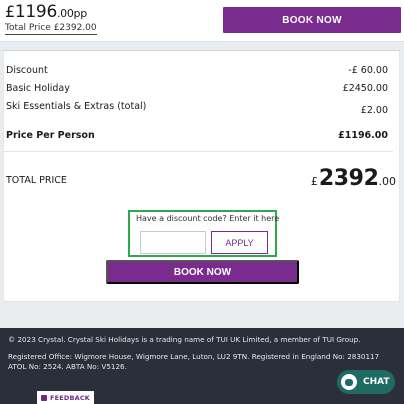 This screenshot has width=404, height=404. Describe the element at coordinates (70, 397) in the screenshot. I see `feedback-label: FEEDBACK` at that location.